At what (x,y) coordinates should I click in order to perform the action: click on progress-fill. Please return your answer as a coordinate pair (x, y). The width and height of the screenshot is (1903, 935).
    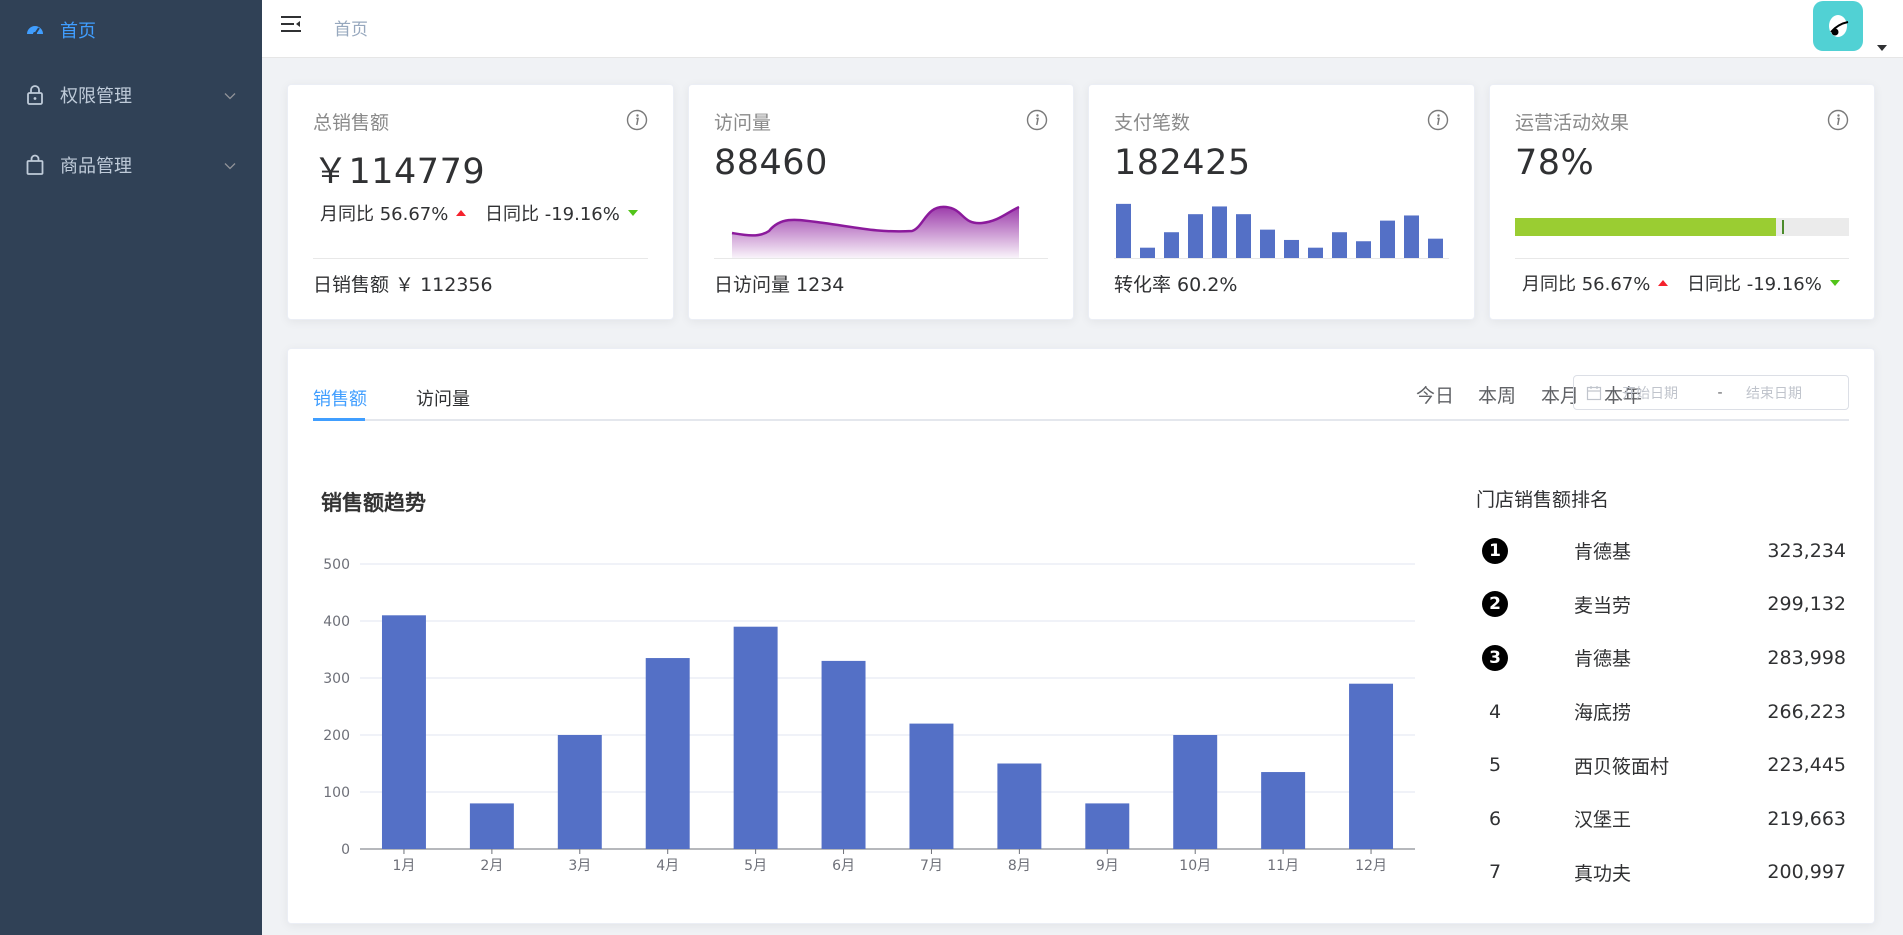
    Looking at the image, I should click on (1645, 227).